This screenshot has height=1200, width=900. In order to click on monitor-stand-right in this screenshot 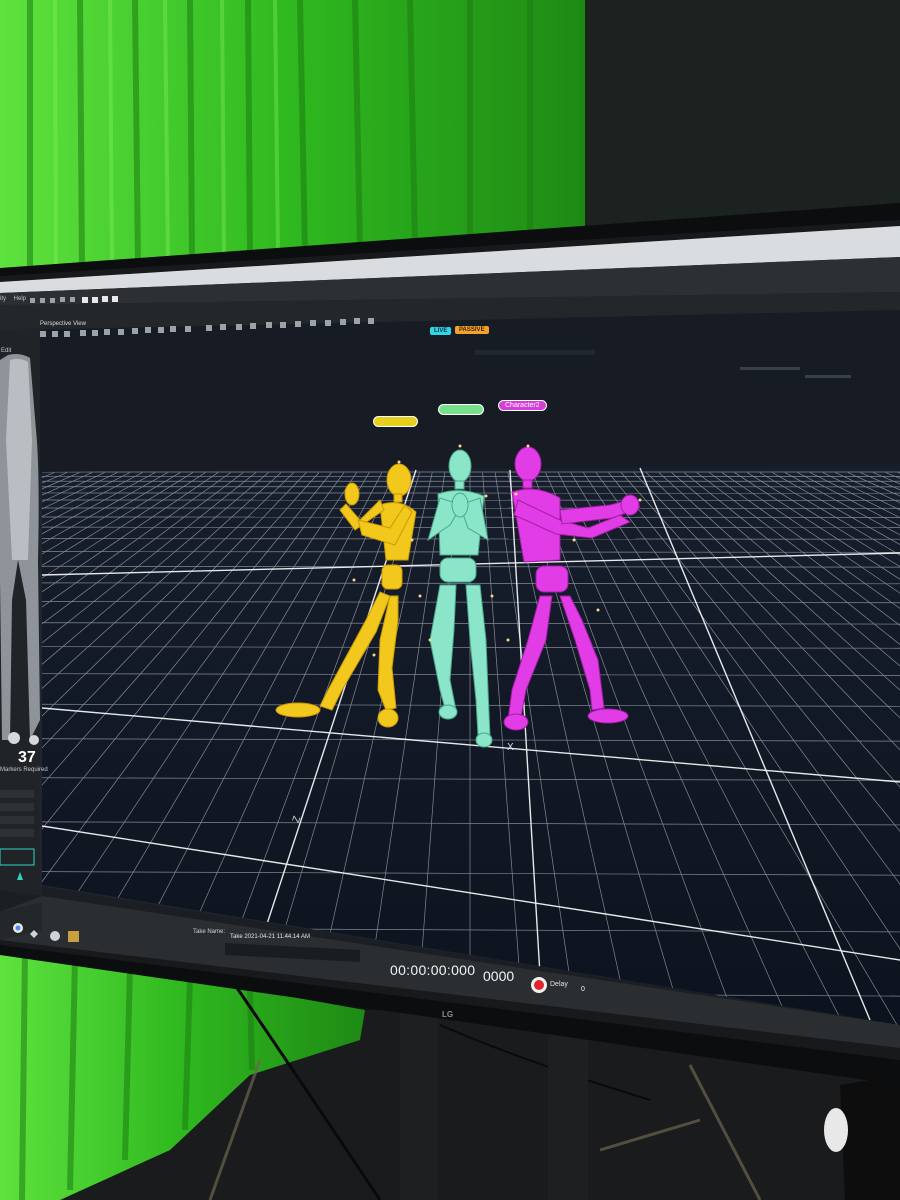, I will do `click(568, 1115)`.